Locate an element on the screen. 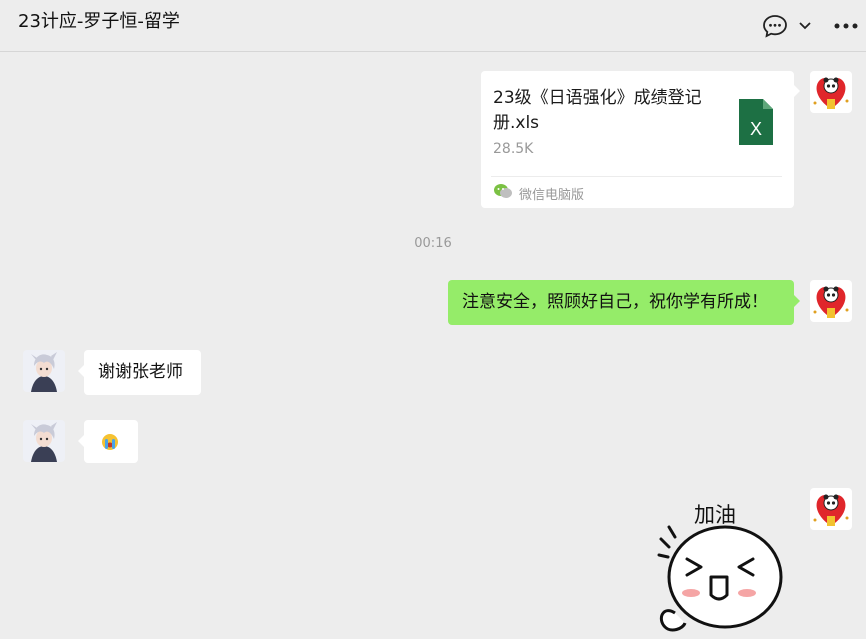 The width and height of the screenshot is (866, 639). wechat-icon is located at coordinates (503, 193).